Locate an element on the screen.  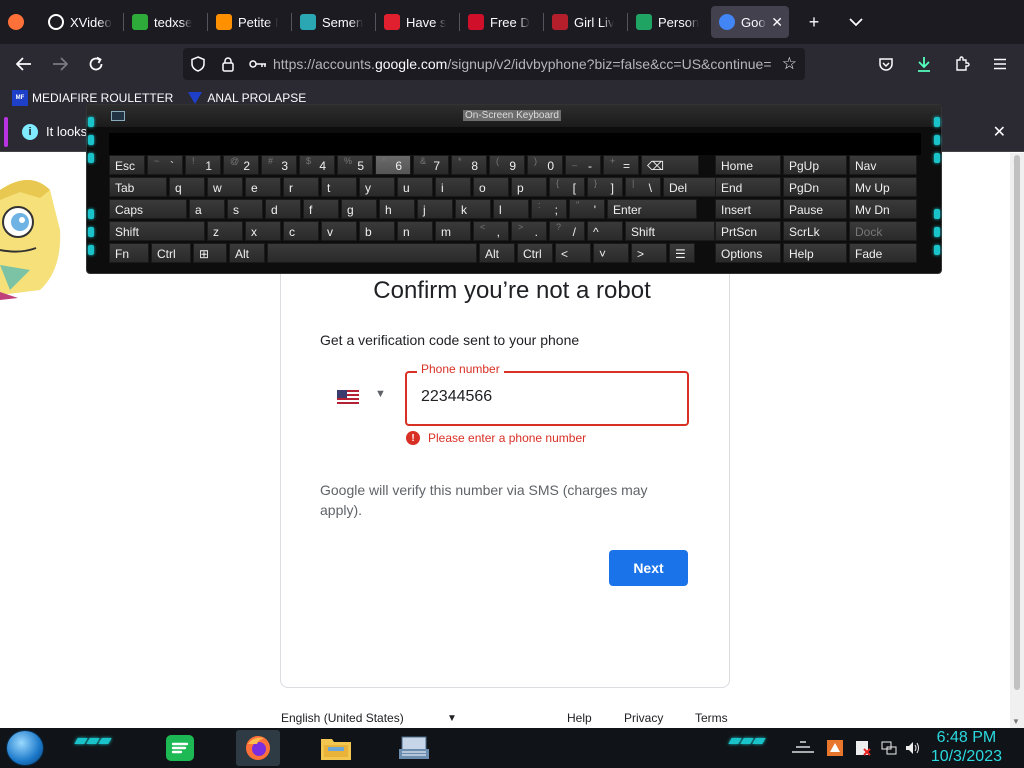
key-x: x is located at coordinates (263, 231).